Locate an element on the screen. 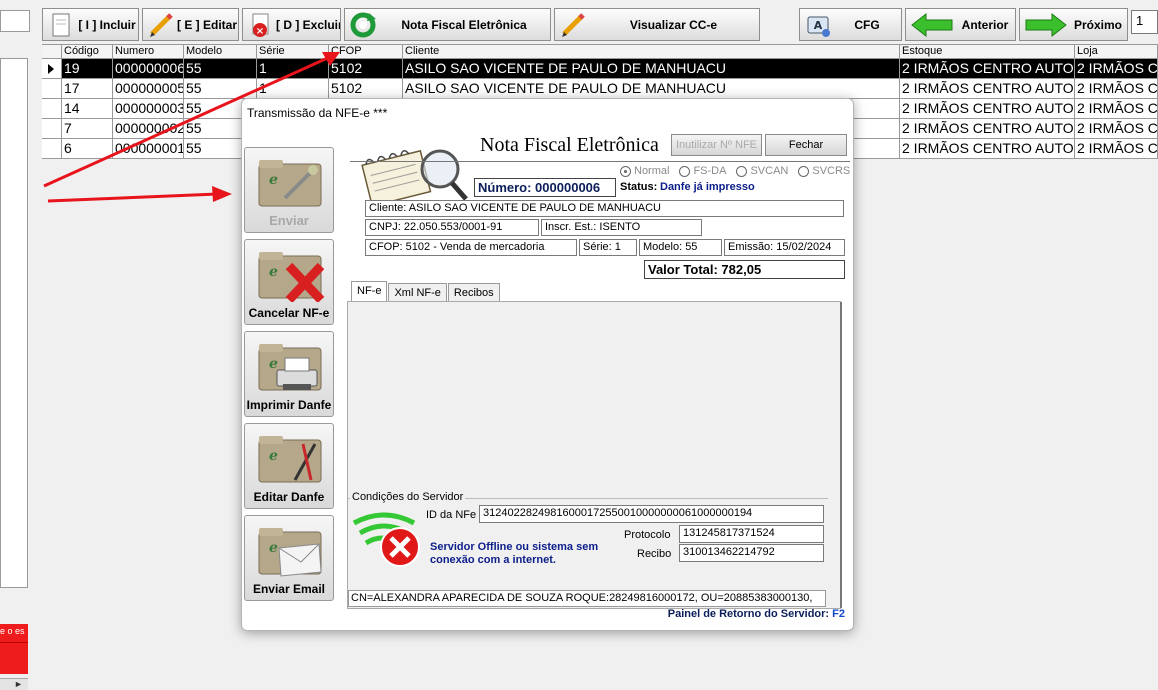  inutilizar-nfe-button: Inutilizar Nº NFE is located at coordinates (716, 145).